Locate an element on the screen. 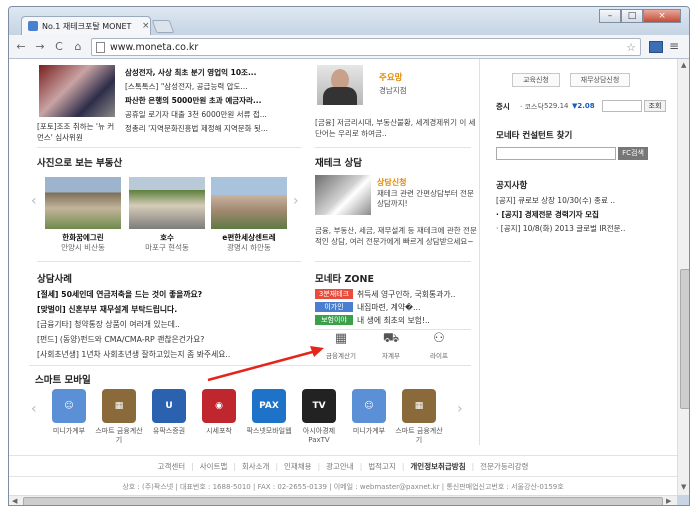  tool-life: ⚇ 라이프 is located at coordinates (439, 345).